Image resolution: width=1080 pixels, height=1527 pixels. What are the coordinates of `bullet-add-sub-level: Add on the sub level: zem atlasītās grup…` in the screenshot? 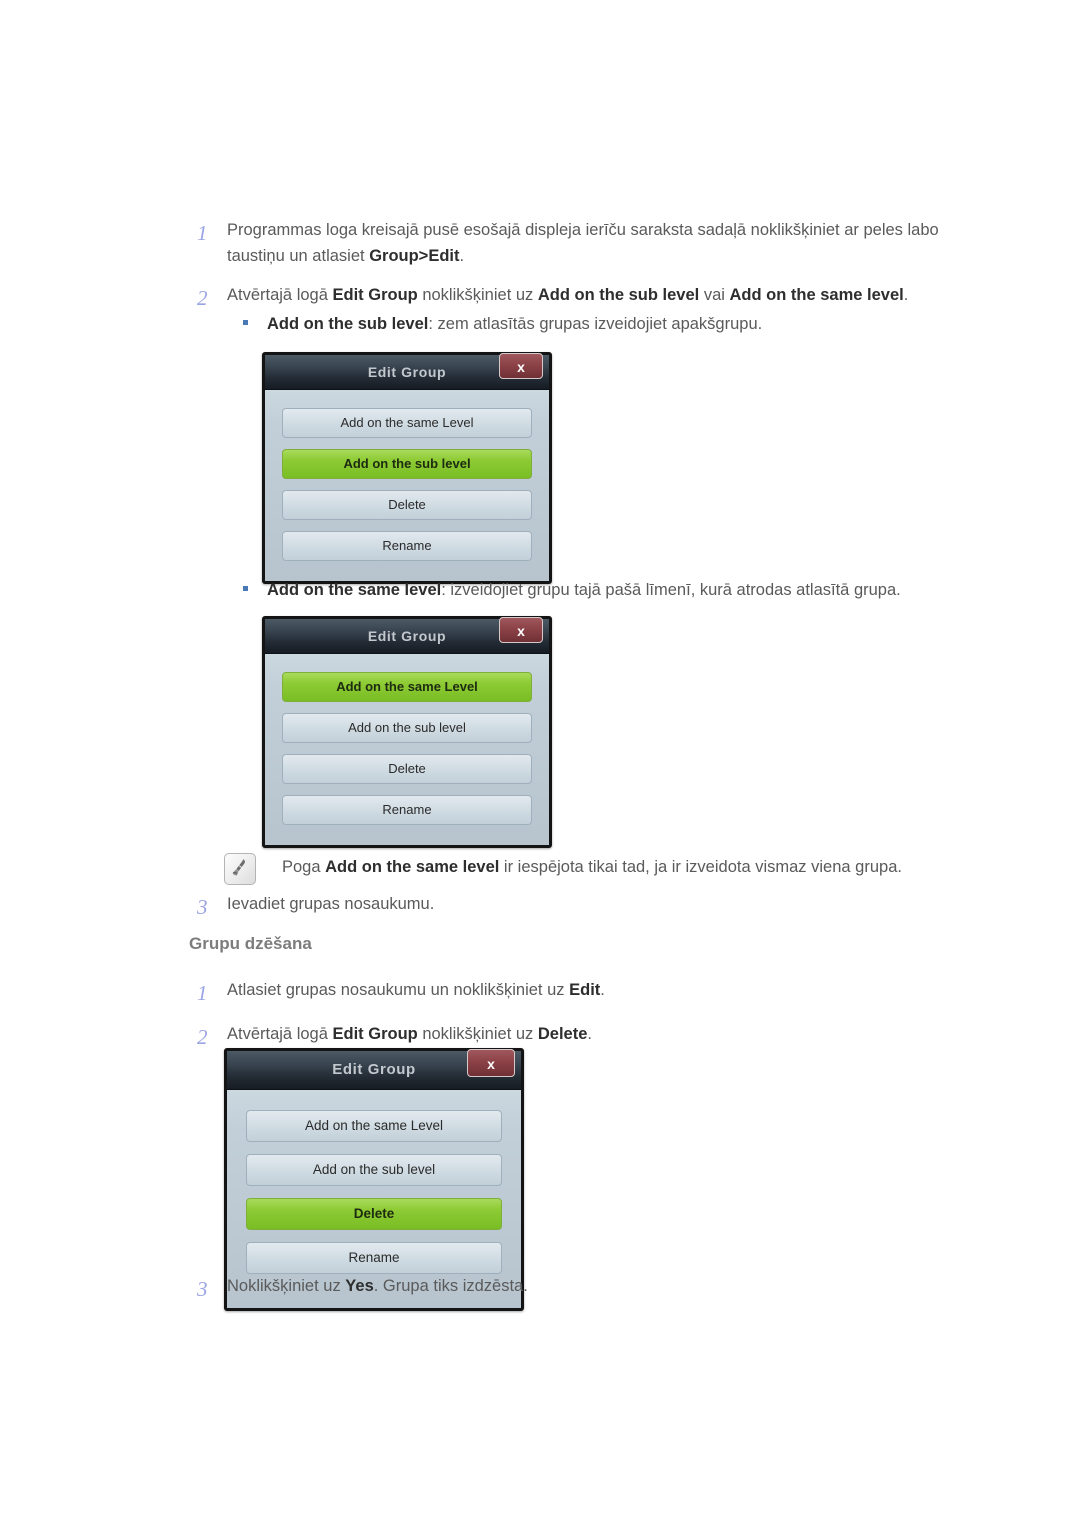 It's located at (639, 324).